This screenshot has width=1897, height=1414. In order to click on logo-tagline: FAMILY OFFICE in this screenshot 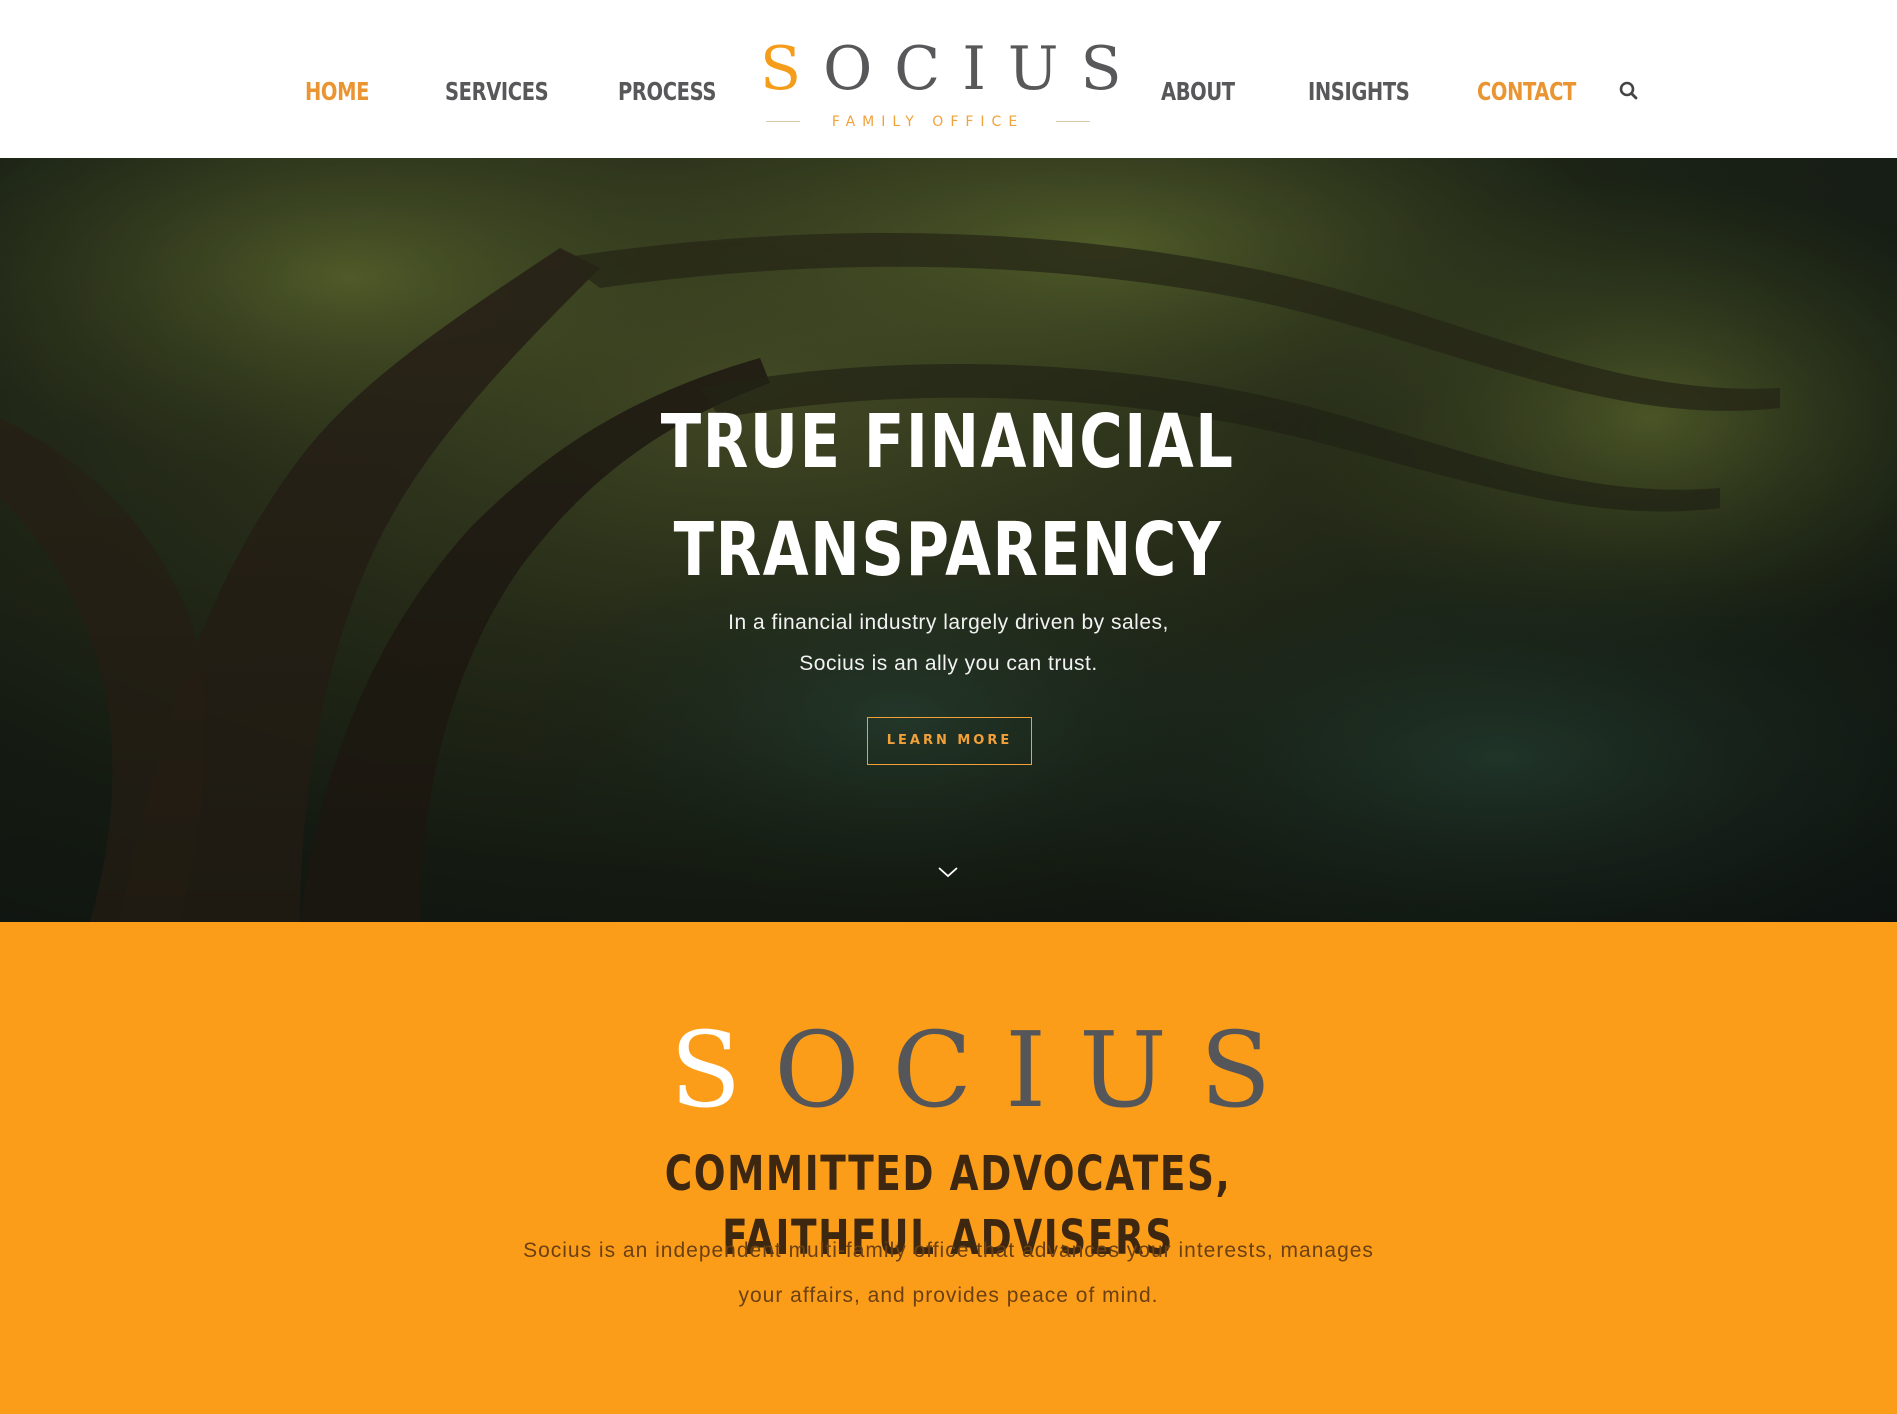, I will do `click(928, 122)`.